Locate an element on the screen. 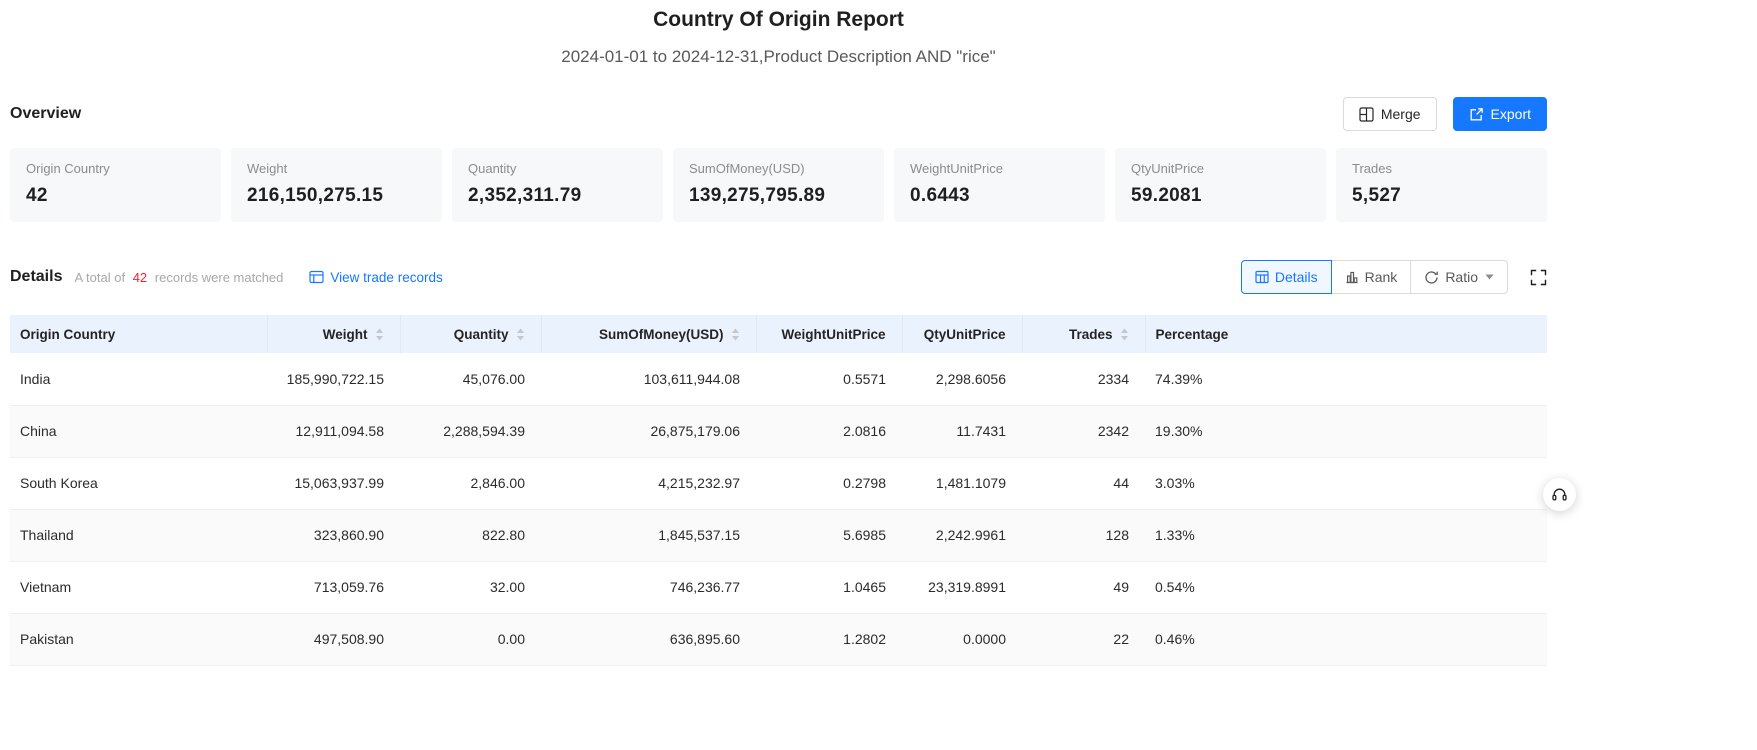  value-cell: 2,288,594.39 is located at coordinates (470, 431).